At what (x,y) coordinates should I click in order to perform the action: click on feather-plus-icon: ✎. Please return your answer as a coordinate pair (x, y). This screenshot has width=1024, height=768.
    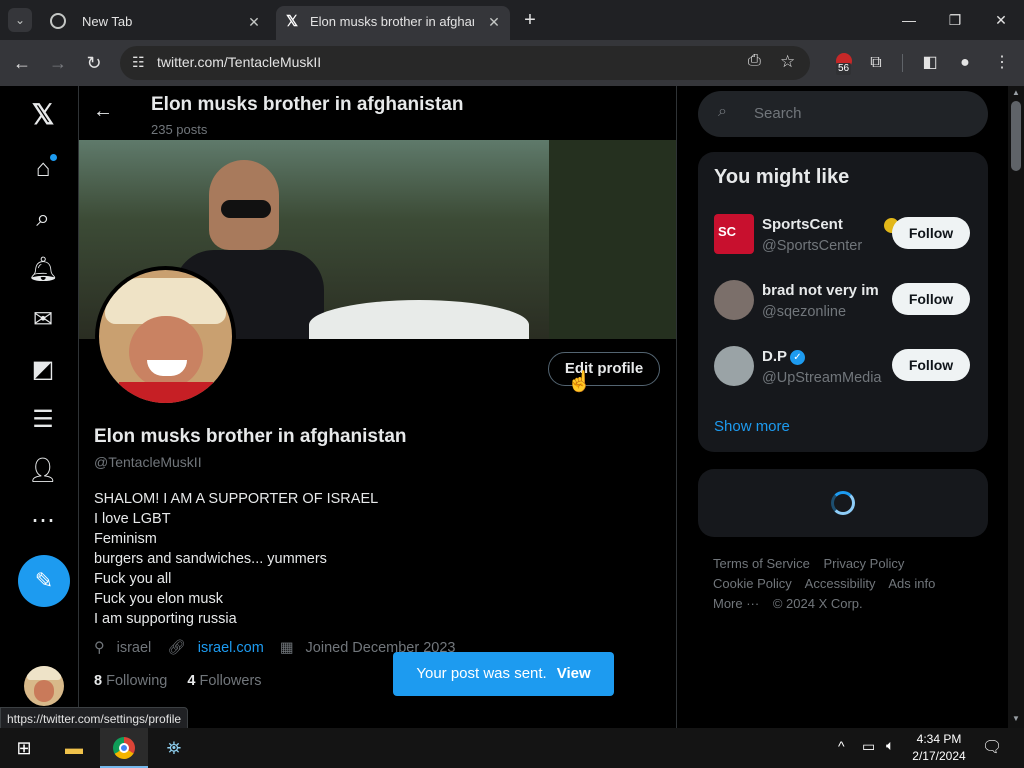
    Looking at the image, I should click on (44, 580).